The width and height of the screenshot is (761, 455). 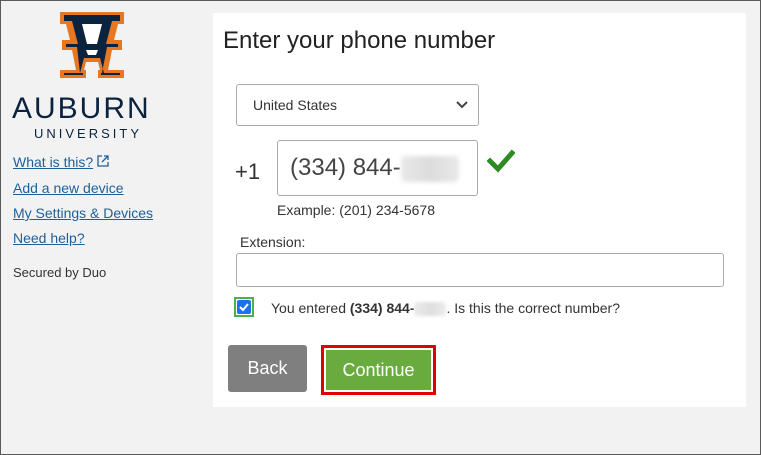 I want to click on phone-input: (334) 844-, so click(x=377, y=168).